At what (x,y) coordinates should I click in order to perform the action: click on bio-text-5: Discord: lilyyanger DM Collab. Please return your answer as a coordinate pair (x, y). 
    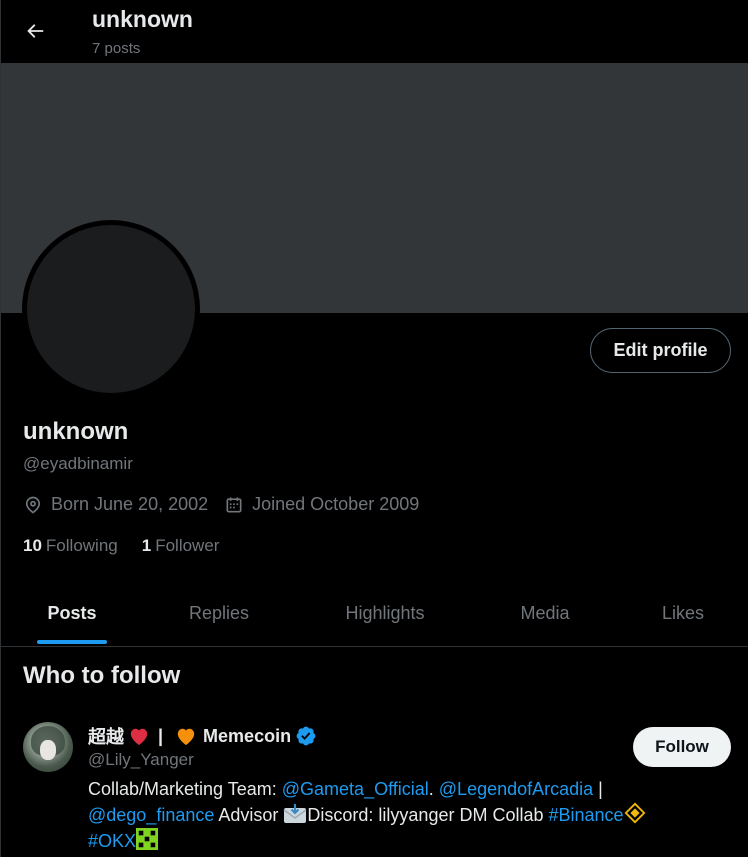
    Looking at the image, I should click on (428, 815).